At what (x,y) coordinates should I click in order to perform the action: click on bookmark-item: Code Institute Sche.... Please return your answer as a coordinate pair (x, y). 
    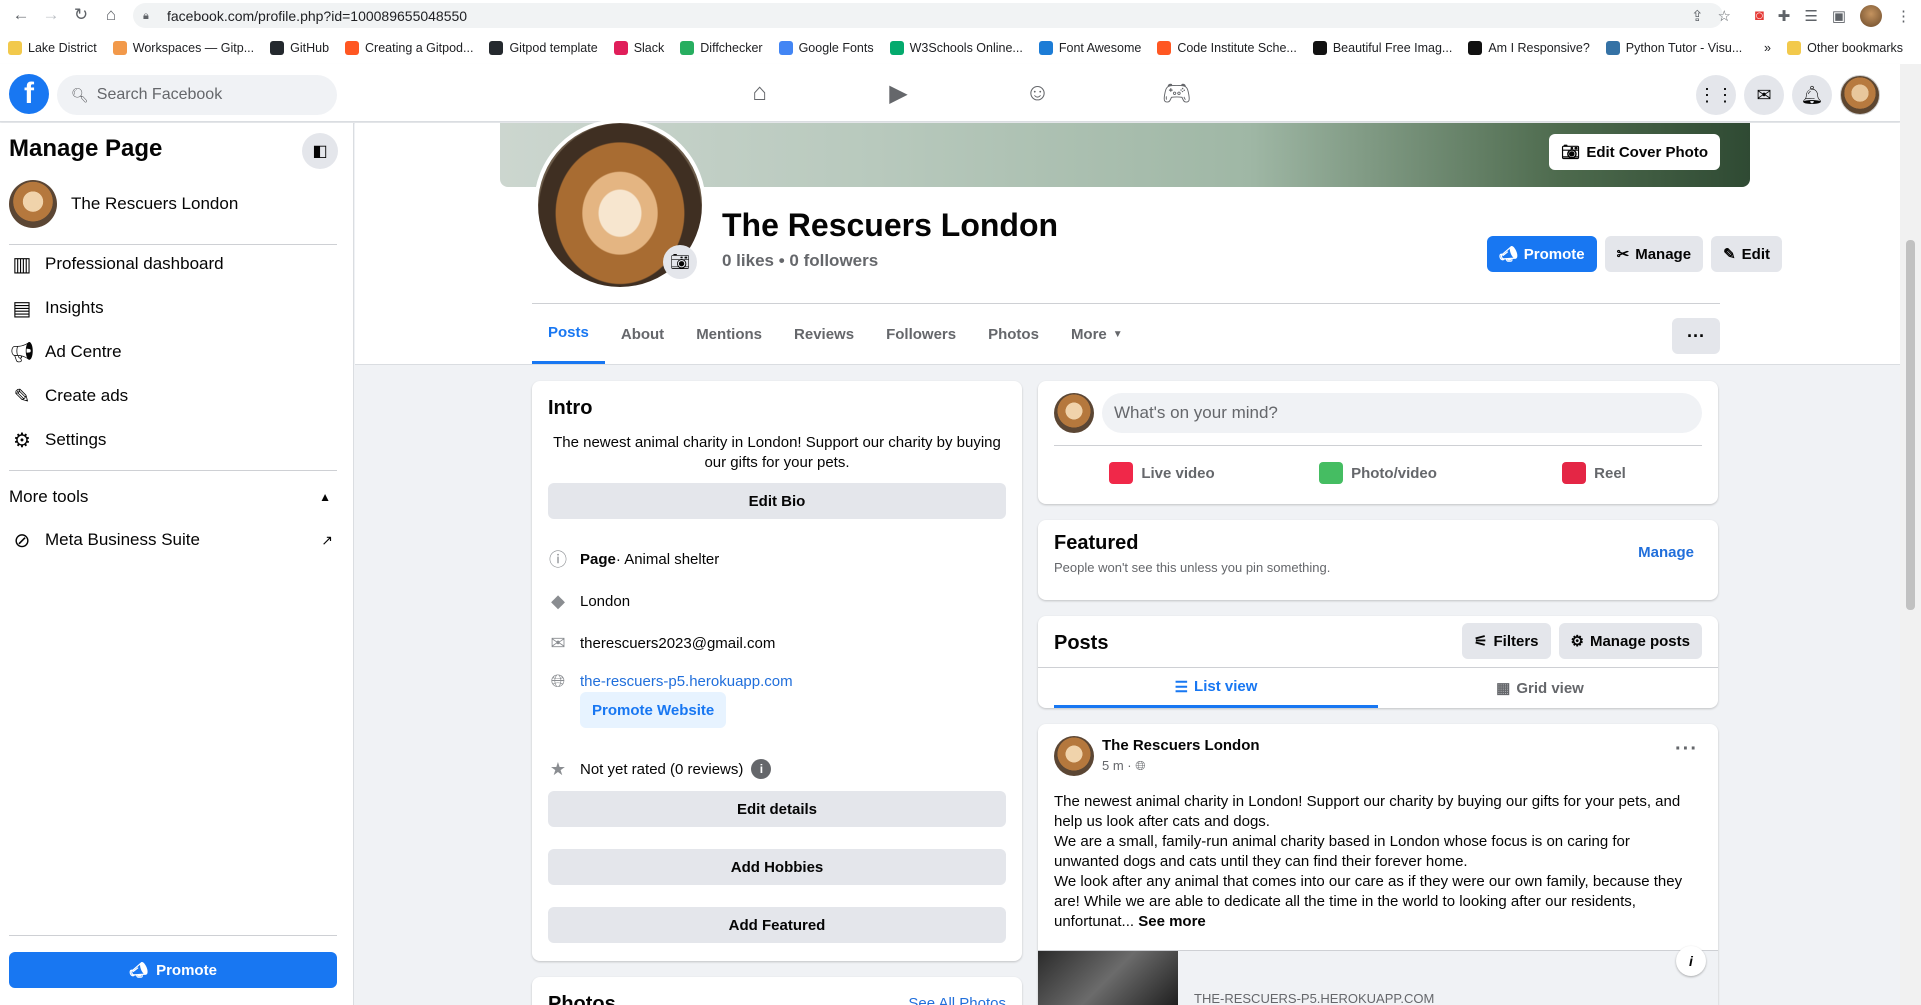
    Looking at the image, I should click on (1227, 48).